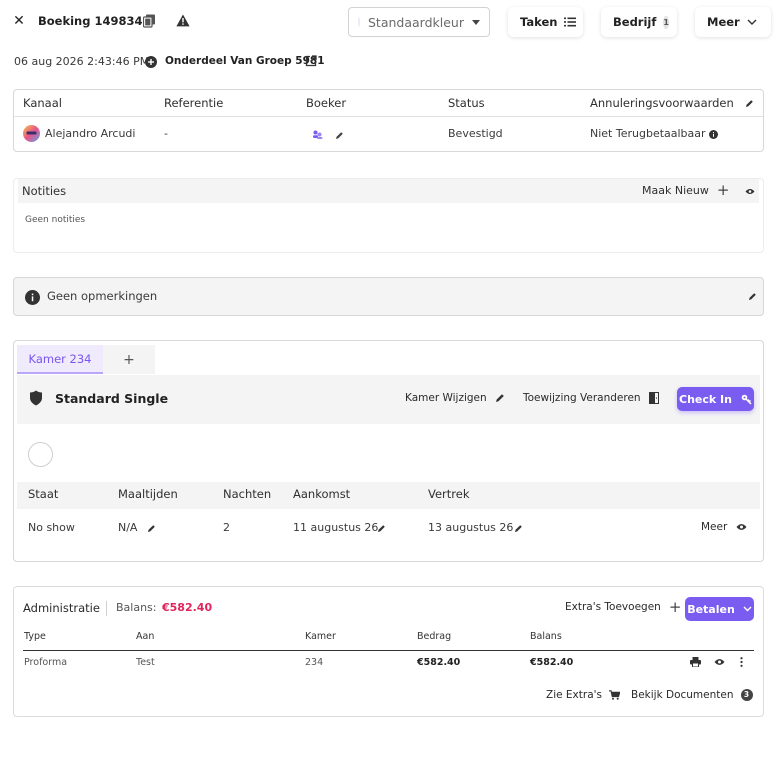  I want to click on notes-title: Notities, so click(44, 191).